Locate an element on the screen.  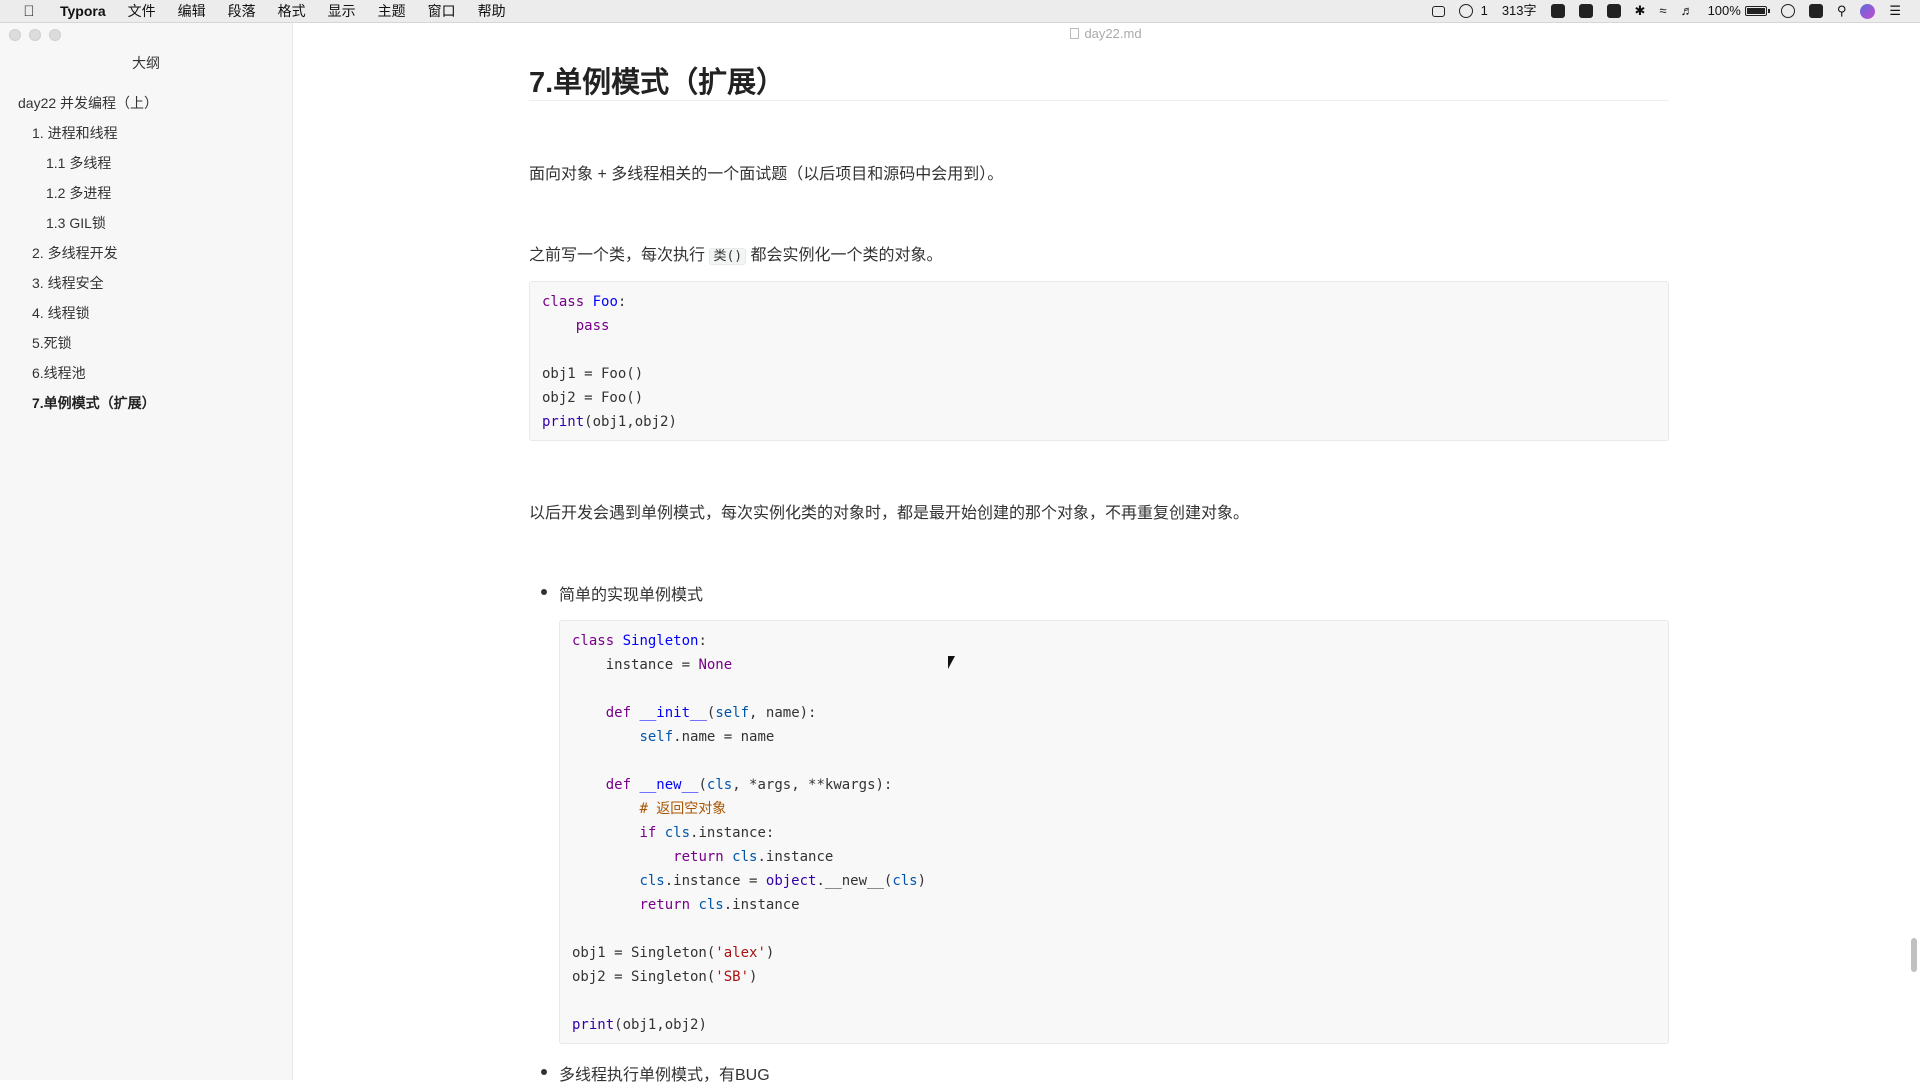
menu-file: 文件 is located at coordinates (142, 11).